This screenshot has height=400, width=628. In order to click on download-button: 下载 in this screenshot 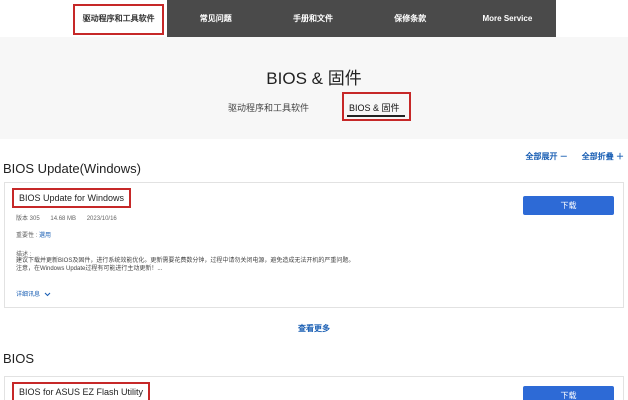, I will do `click(568, 205)`.